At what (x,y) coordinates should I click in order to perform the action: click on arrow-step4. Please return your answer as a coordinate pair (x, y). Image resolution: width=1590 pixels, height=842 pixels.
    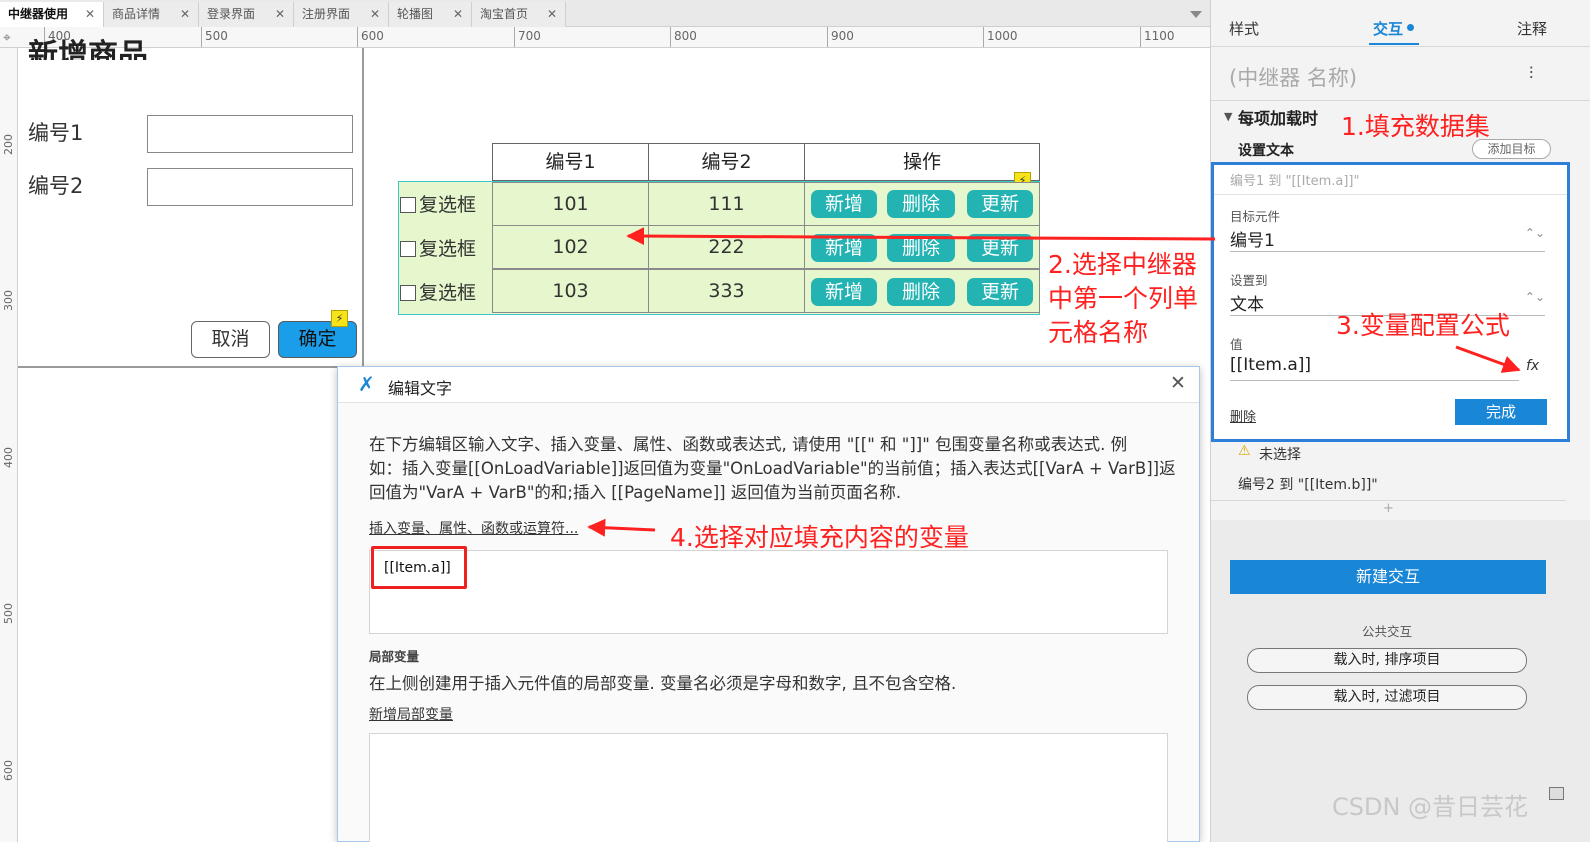
    Looking at the image, I should click on (621, 527).